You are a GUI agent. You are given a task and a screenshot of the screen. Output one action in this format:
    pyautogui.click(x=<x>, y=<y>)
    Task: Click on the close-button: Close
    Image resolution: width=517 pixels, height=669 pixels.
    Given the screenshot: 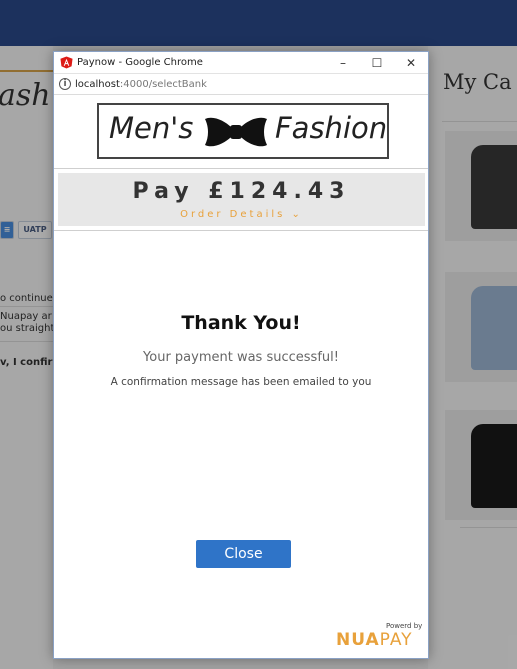 What is the action you would take?
    pyautogui.click(x=243, y=554)
    